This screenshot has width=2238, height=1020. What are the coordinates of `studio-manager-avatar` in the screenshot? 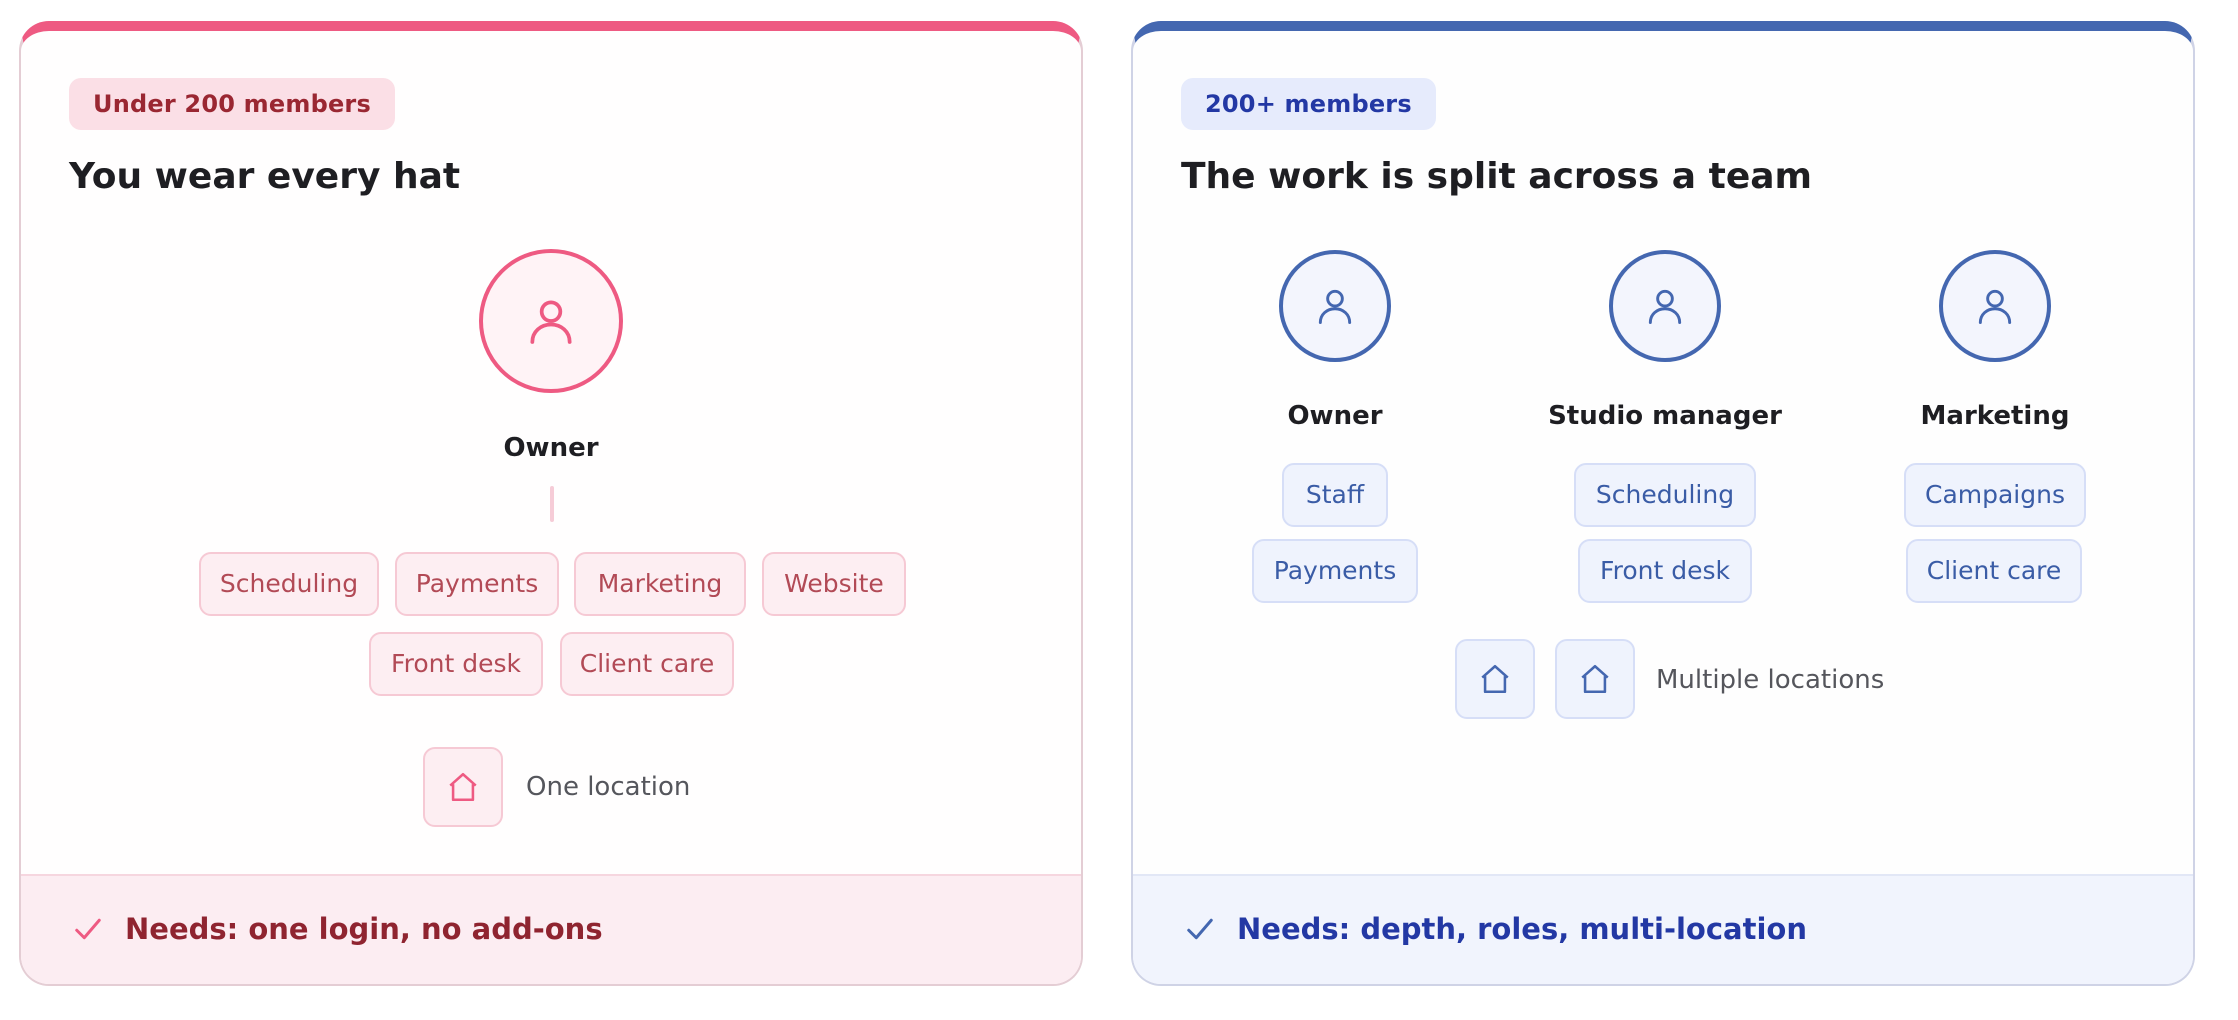 It's located at (1665, 306).